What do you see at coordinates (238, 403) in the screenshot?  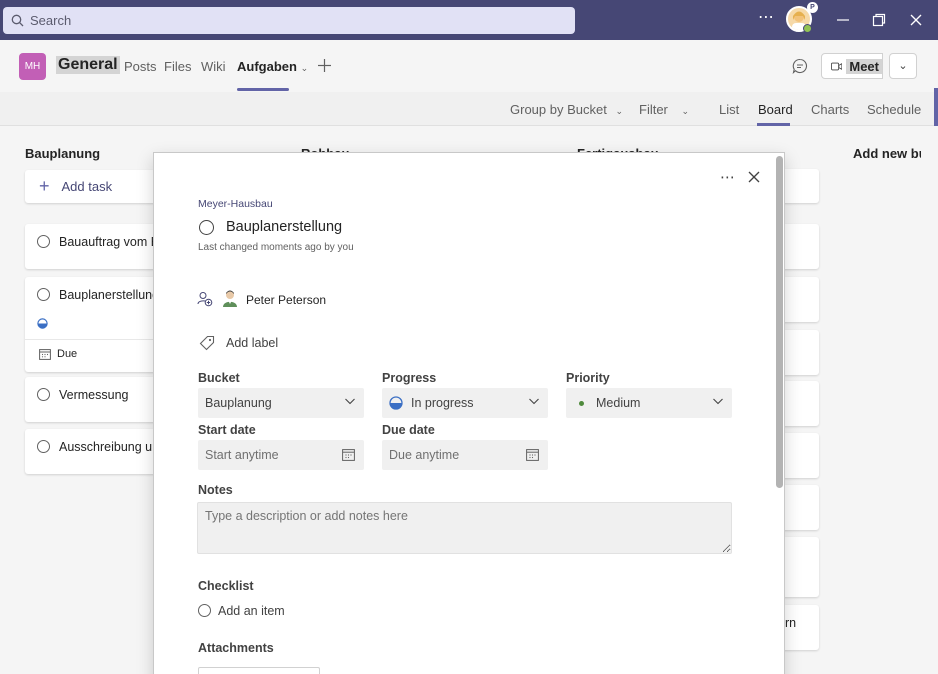 I see `bucket-value: Bauplanung` at bounding box center [238, 403].